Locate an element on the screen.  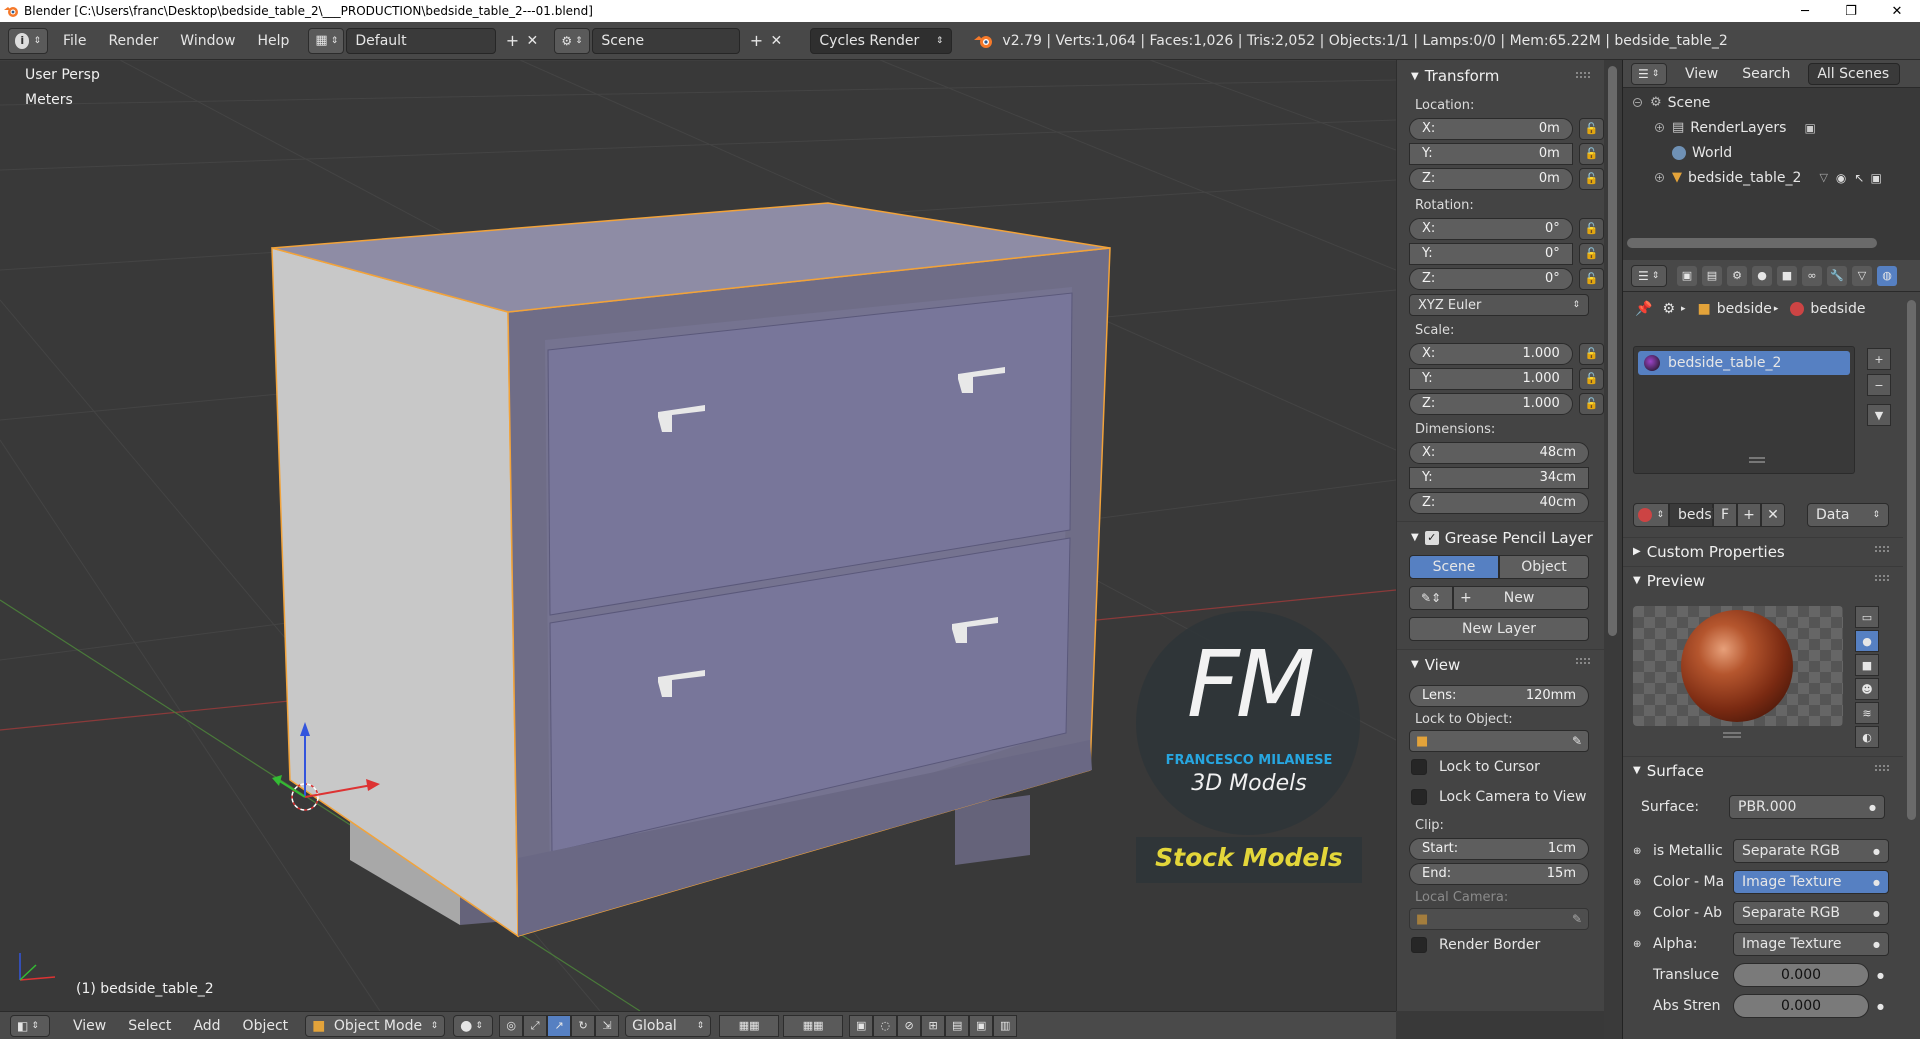
collapse-icon: − is located at coordinates (1637, 102).